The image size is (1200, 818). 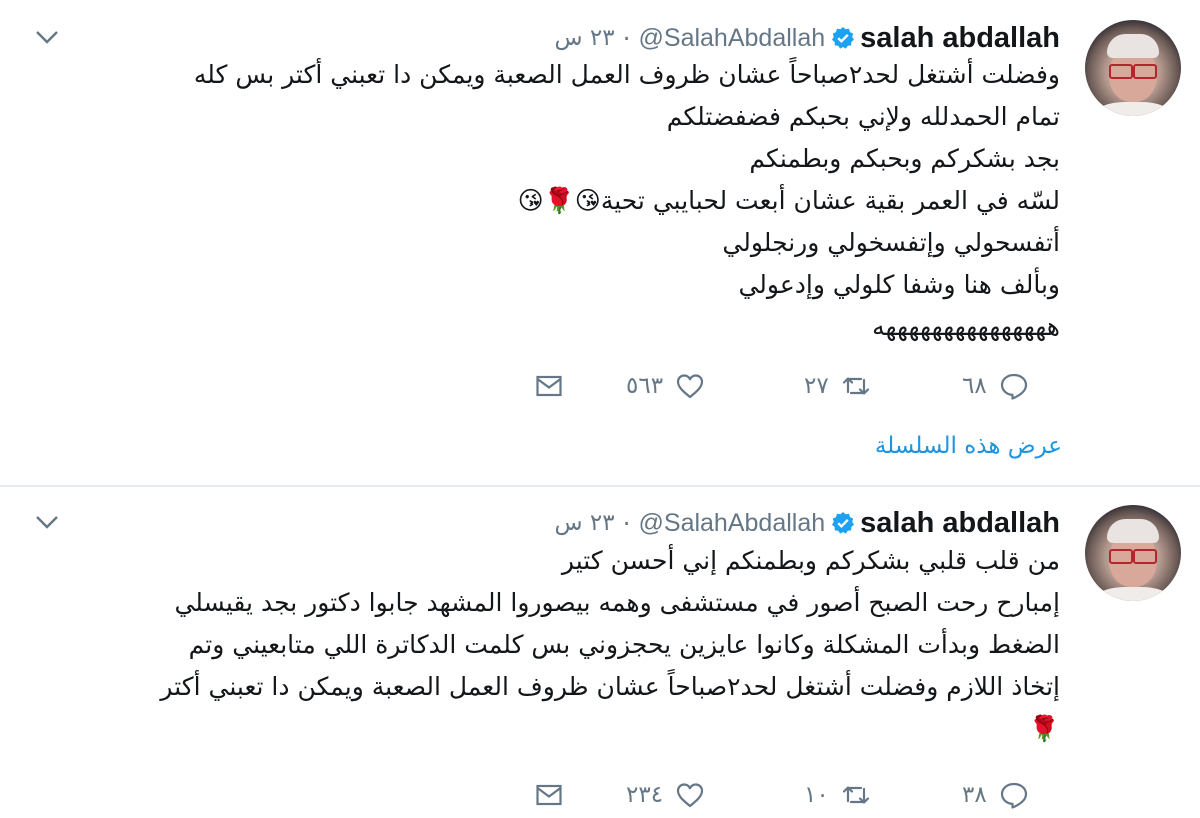 What do you see at coordinates (810, 560) in the screenshot?
I see `tweet-line: من قلب قلبي بشكركم وبطمنكم إني أحسن كتير` at bounding box center [810, 560].